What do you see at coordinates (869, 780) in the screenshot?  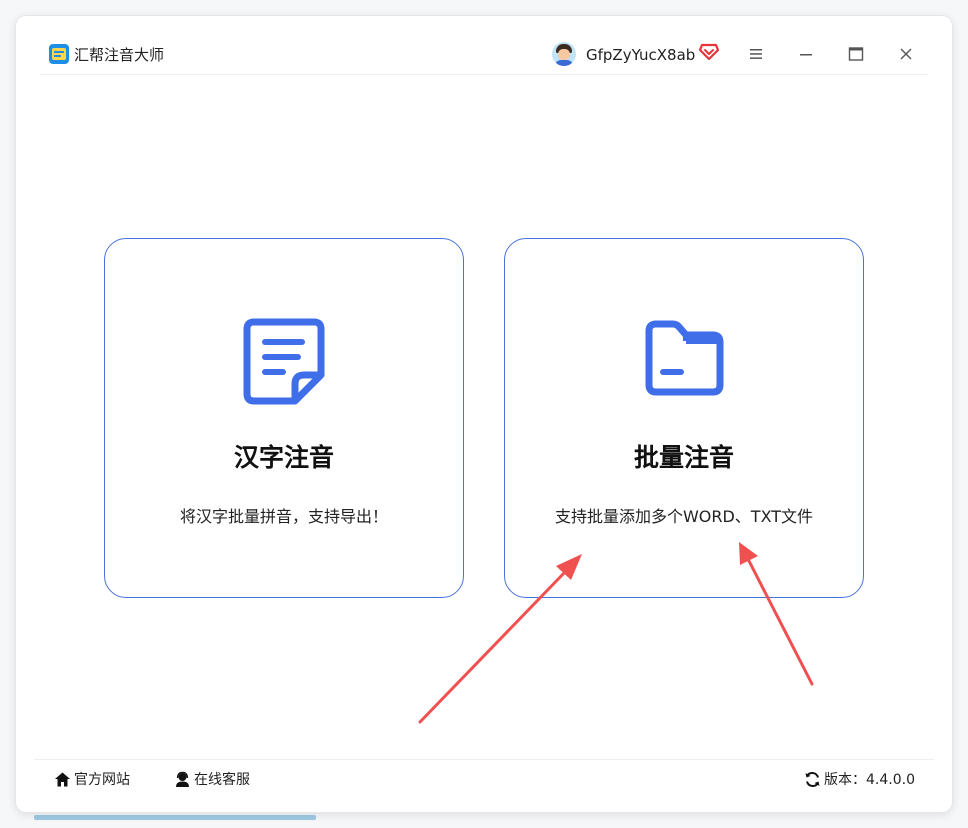 I see `version-label: 版本：4.4.0.0` at bounding box center [869, 780].